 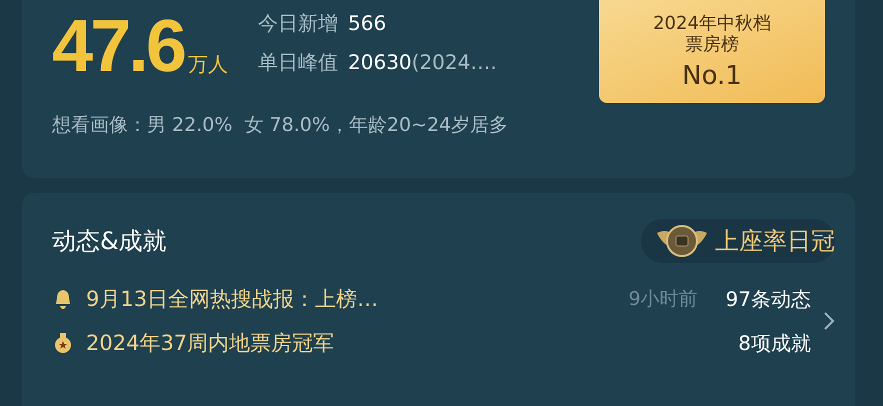 What do you see at coordinates (774, 343) in the screenshot?
I see `count-label: 8项成就` at bounding box center [774, 343].